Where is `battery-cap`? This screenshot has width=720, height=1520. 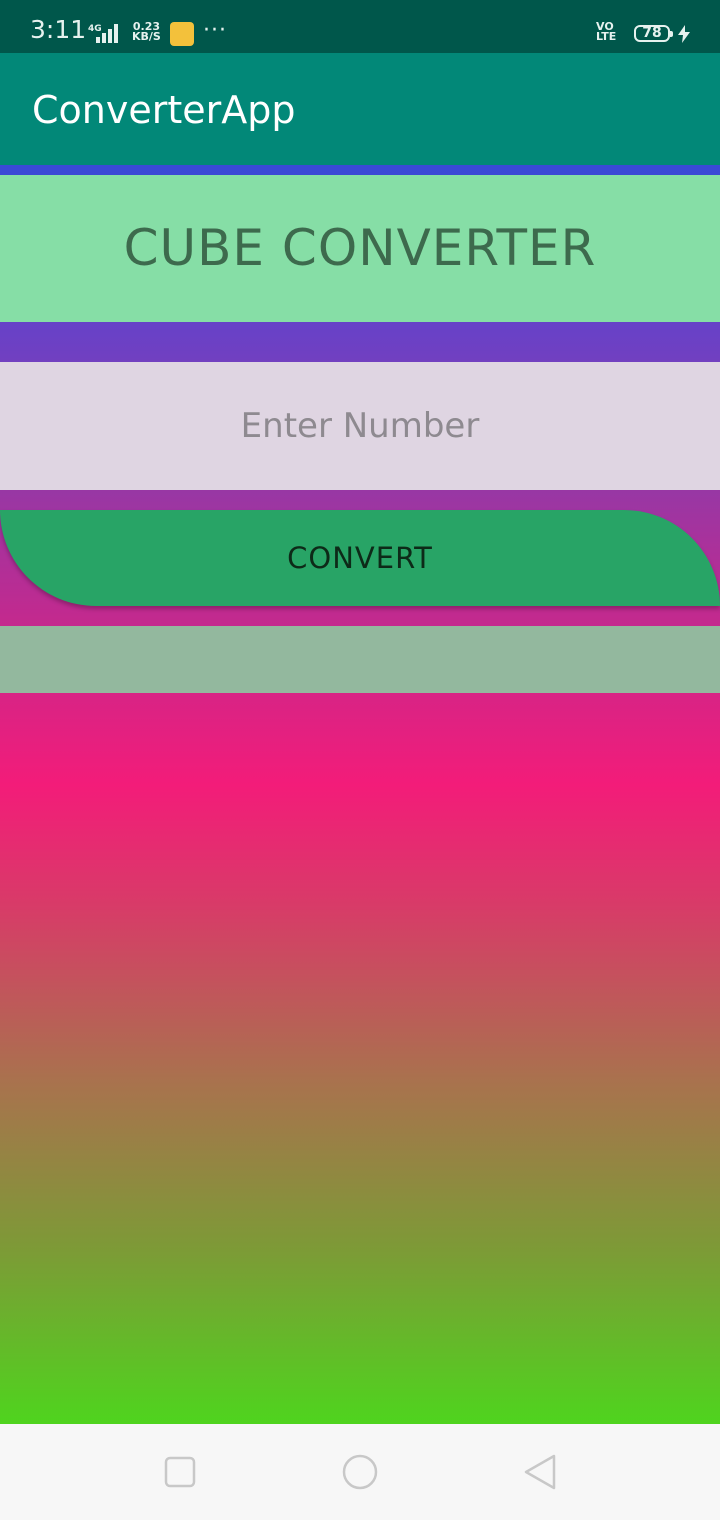 battery-cap is located at coordinates (671, 34).